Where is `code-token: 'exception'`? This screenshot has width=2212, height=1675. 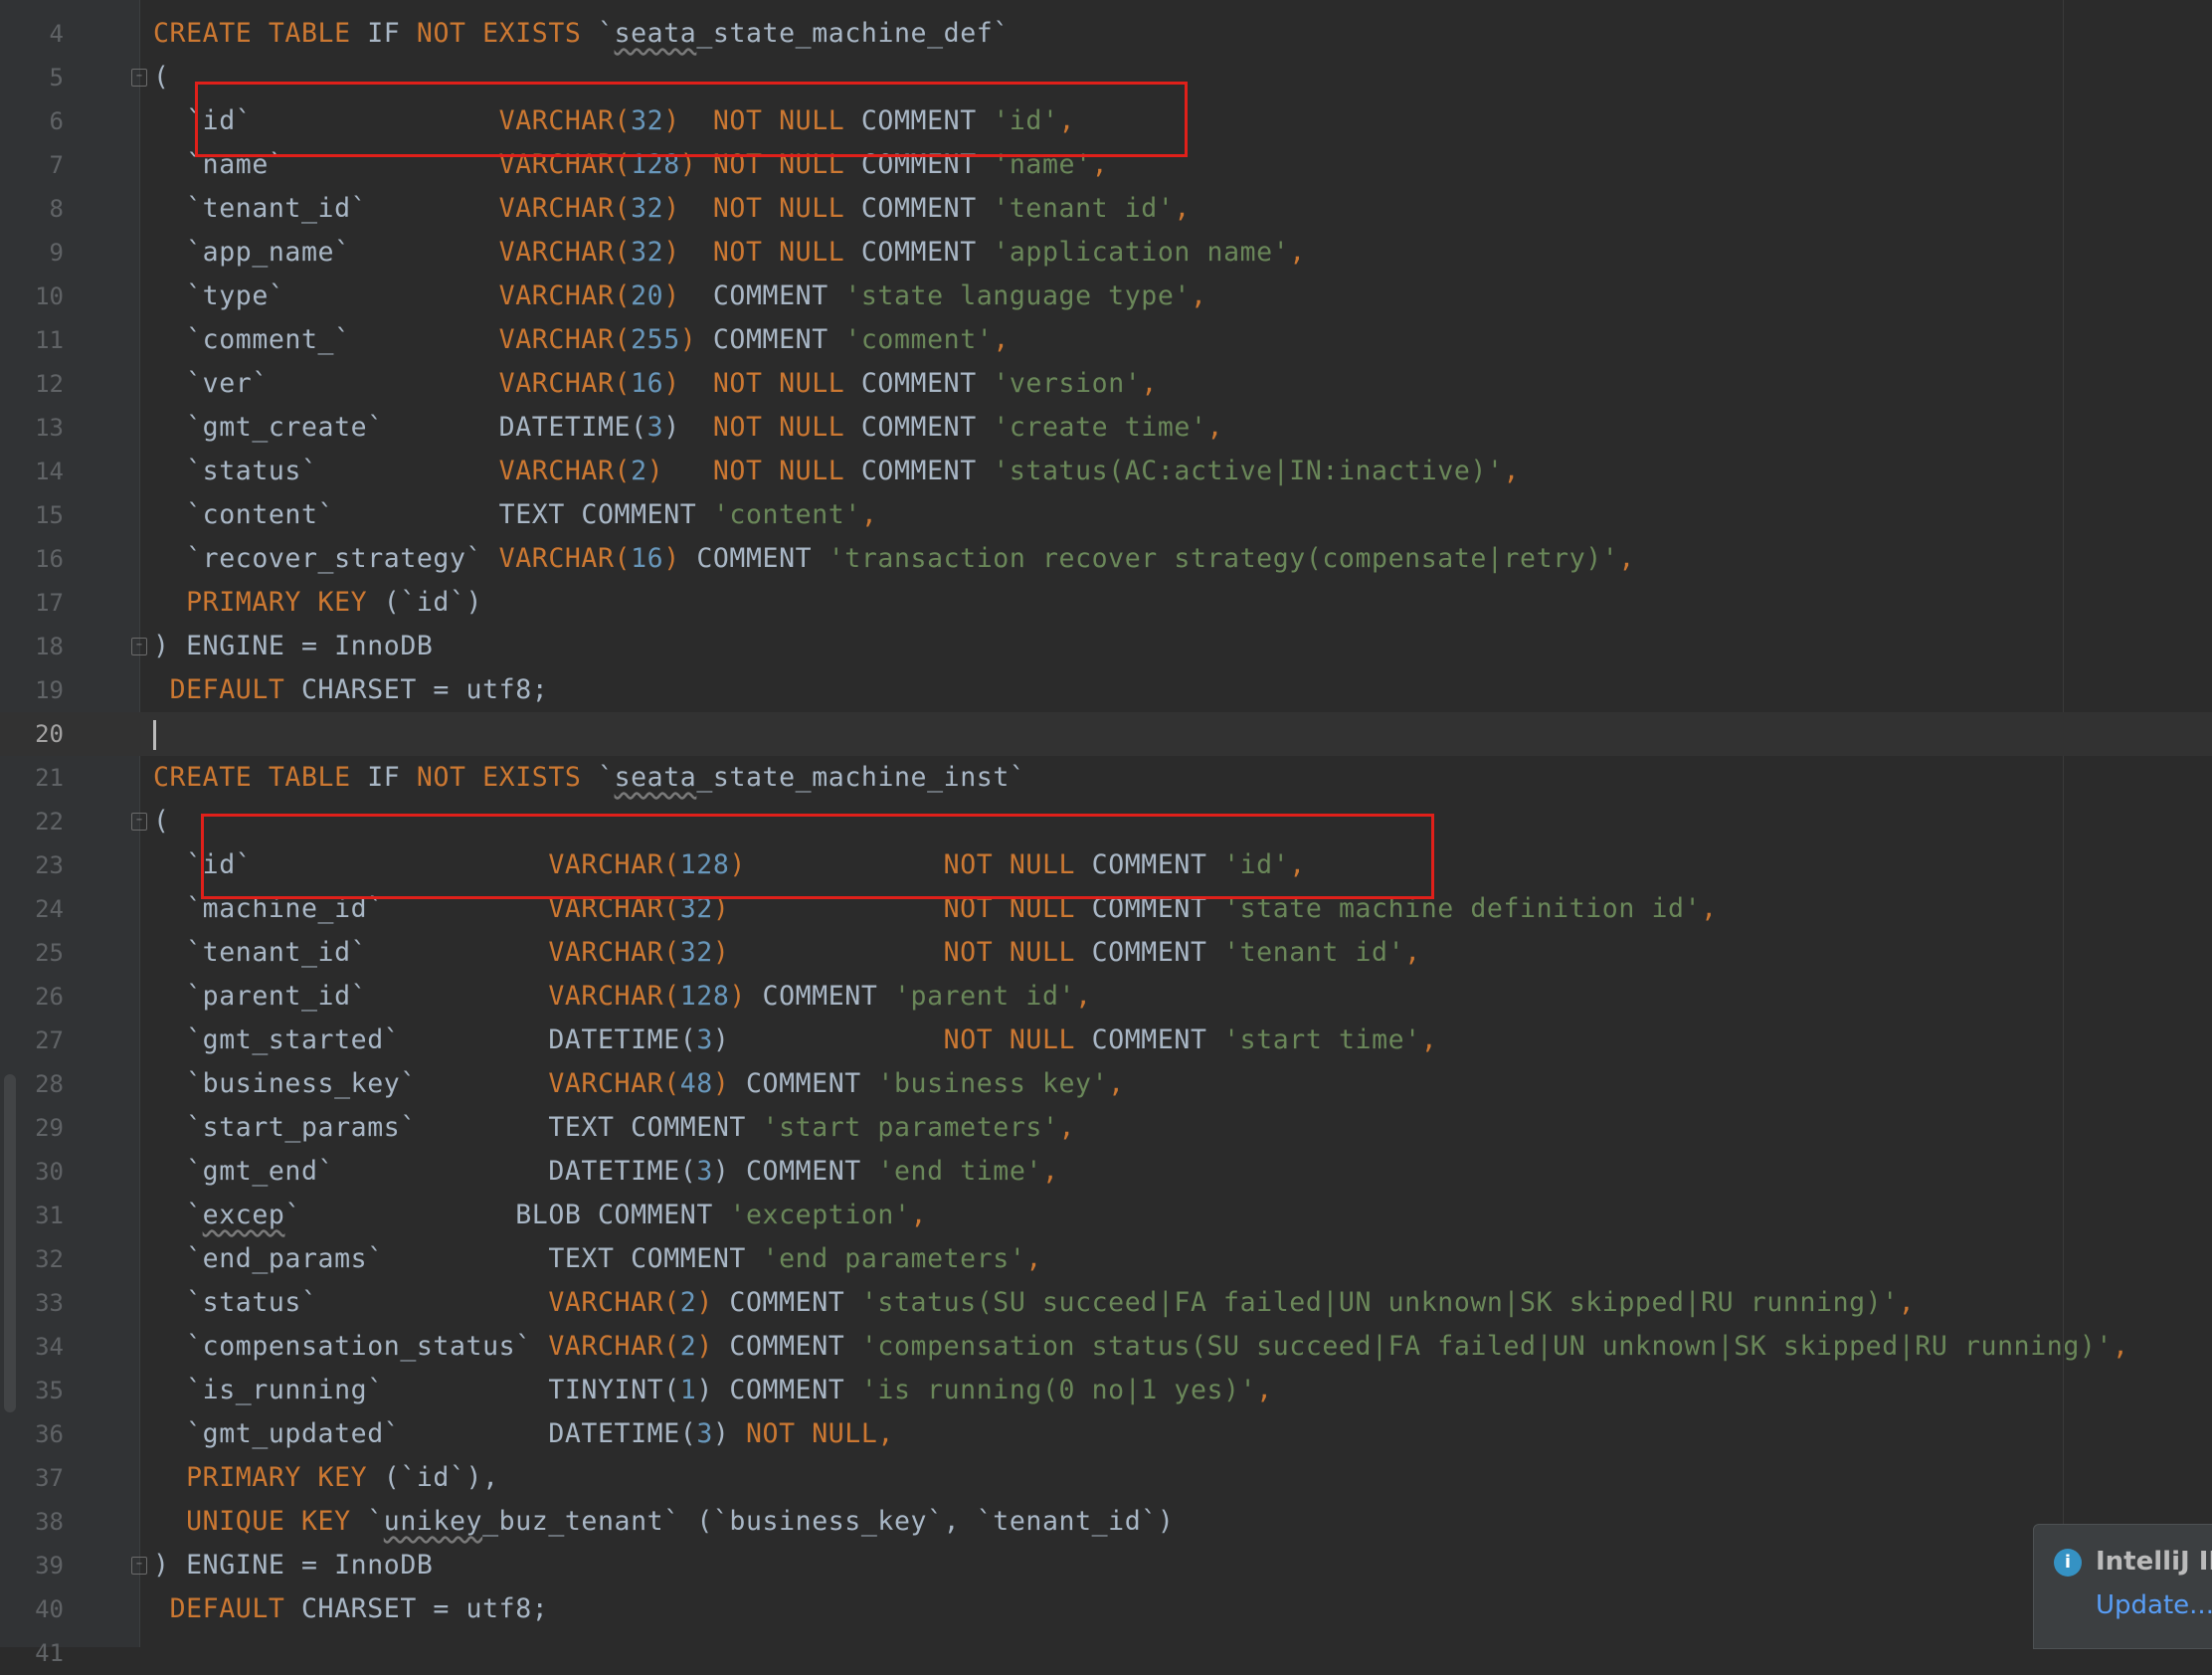
code-token: 'exception' is located at coordinates (820, 1215).